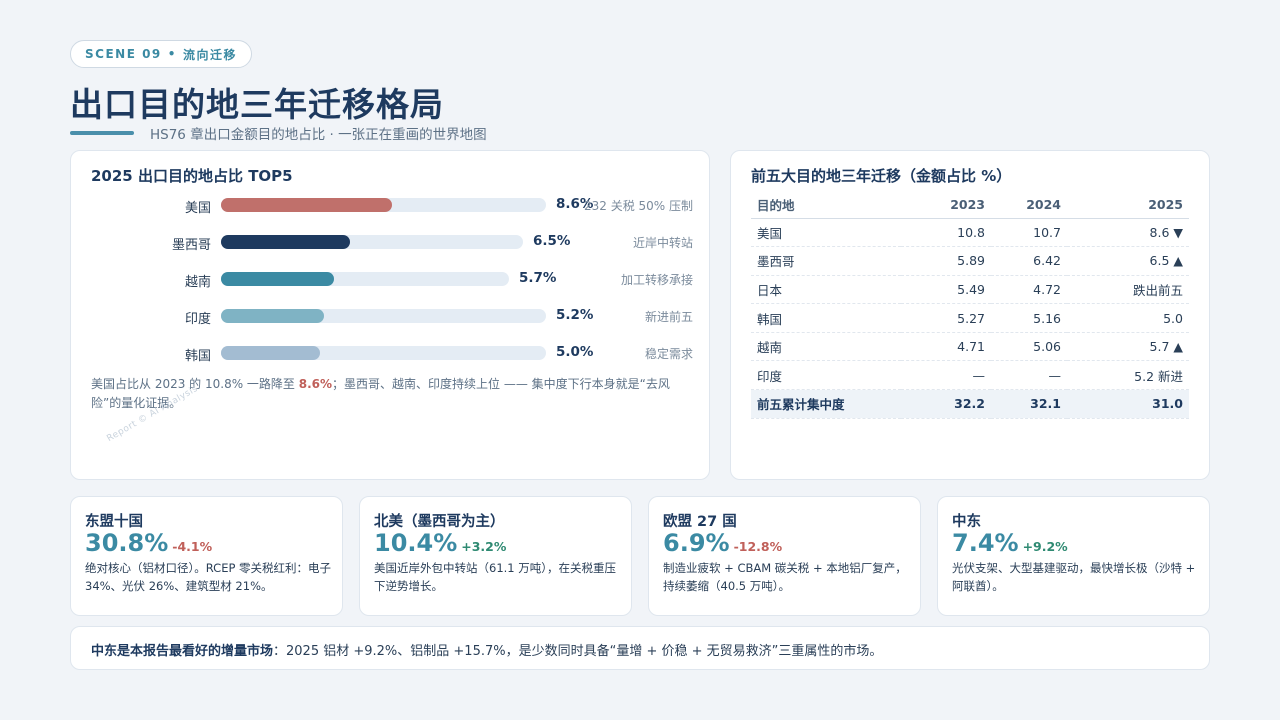  What do you see at coordinates (1128, 347) in the screenshot?
I see `cell-2025: 5.7 ▲` at bounding box center [1128, 347].